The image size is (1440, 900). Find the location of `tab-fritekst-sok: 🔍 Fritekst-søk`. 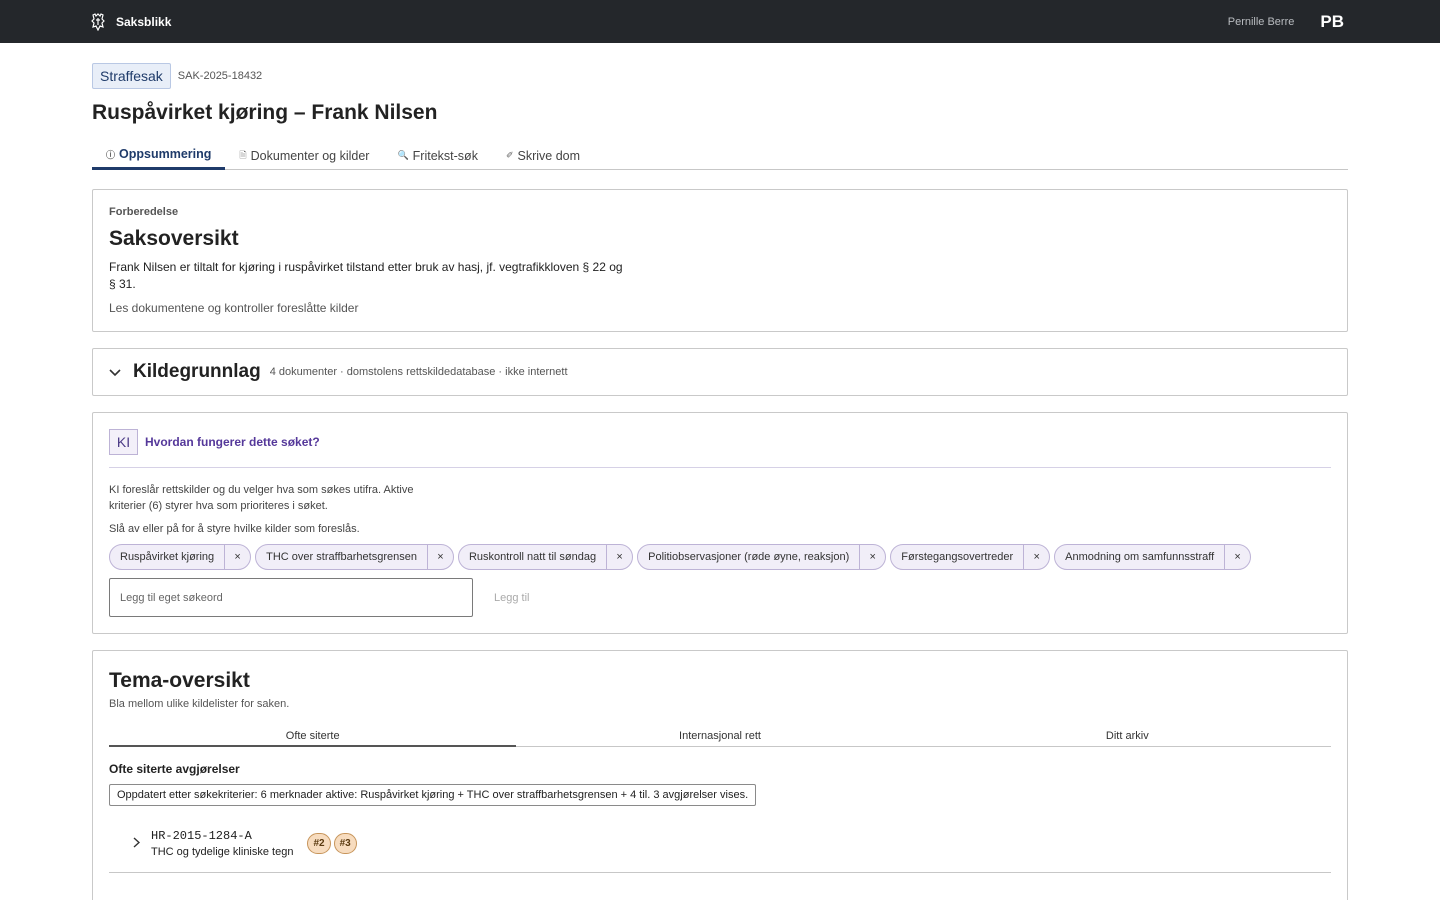

tab-fritekst-sok: 🔍 Fritekst-søk is located at coordinates (437, 155).